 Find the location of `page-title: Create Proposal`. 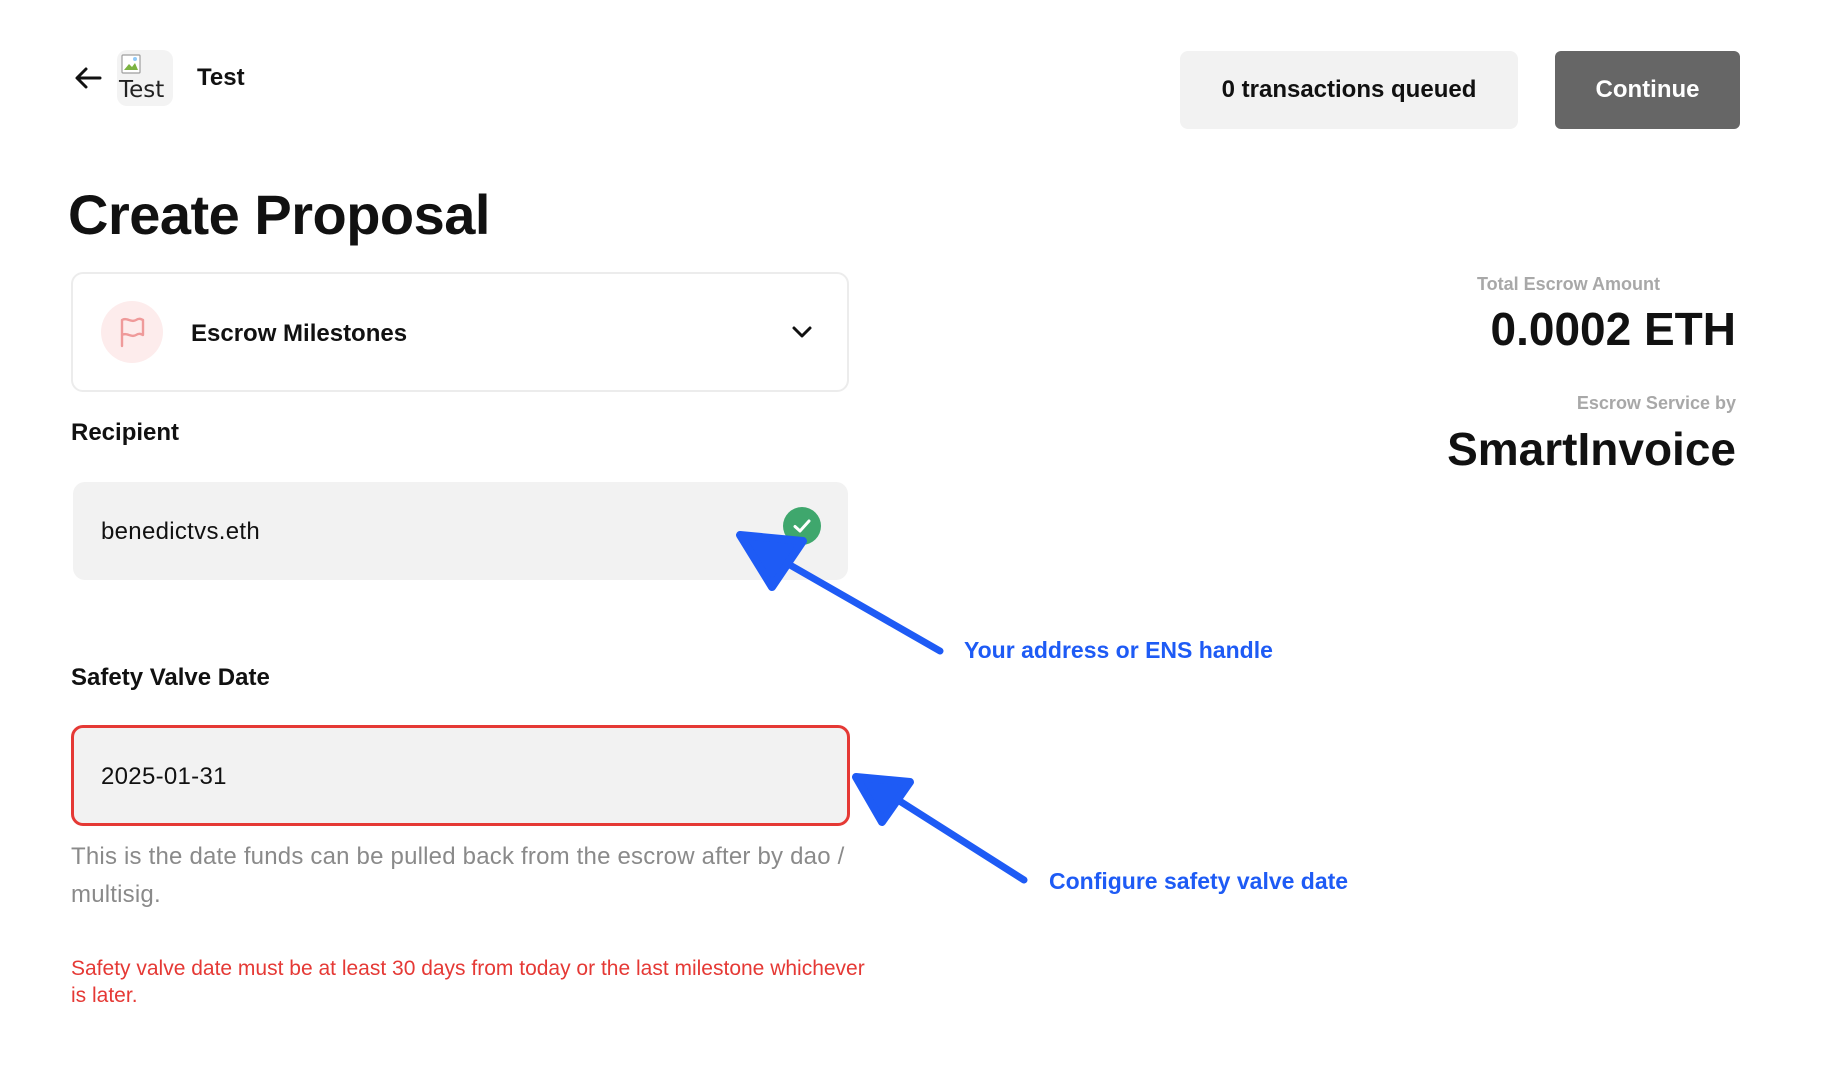

page-title: Create Proposal is located at coordinates (279, 214).